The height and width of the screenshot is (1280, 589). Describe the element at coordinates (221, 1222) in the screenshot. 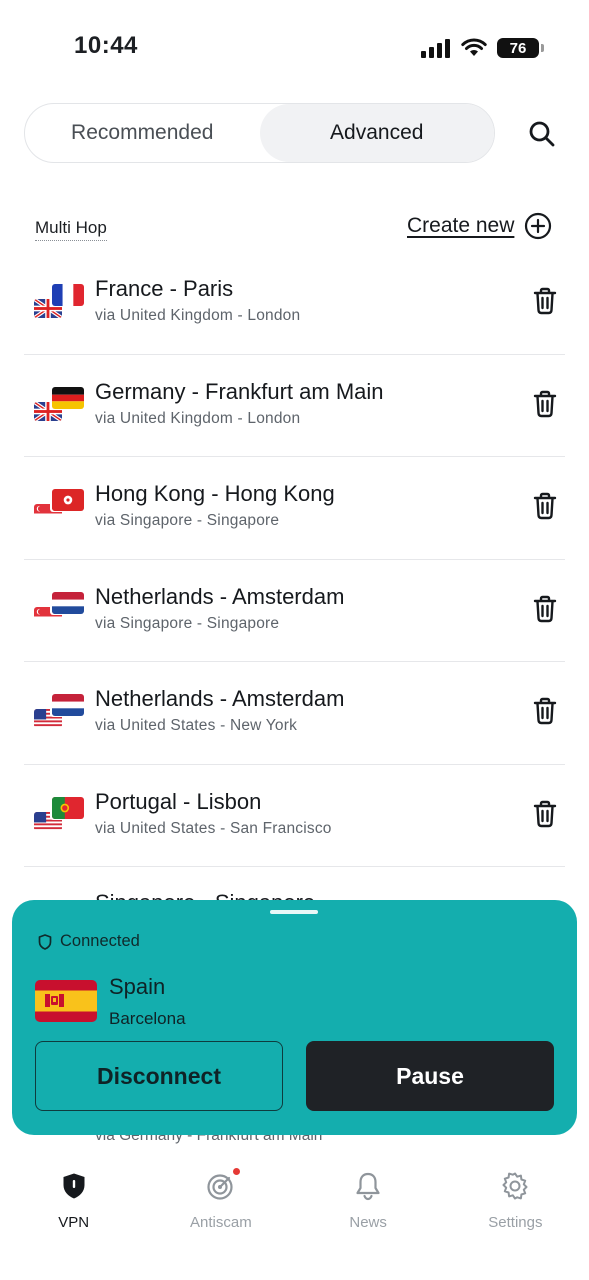

I see `nav-antiscam-label: Antiscam` at that location.